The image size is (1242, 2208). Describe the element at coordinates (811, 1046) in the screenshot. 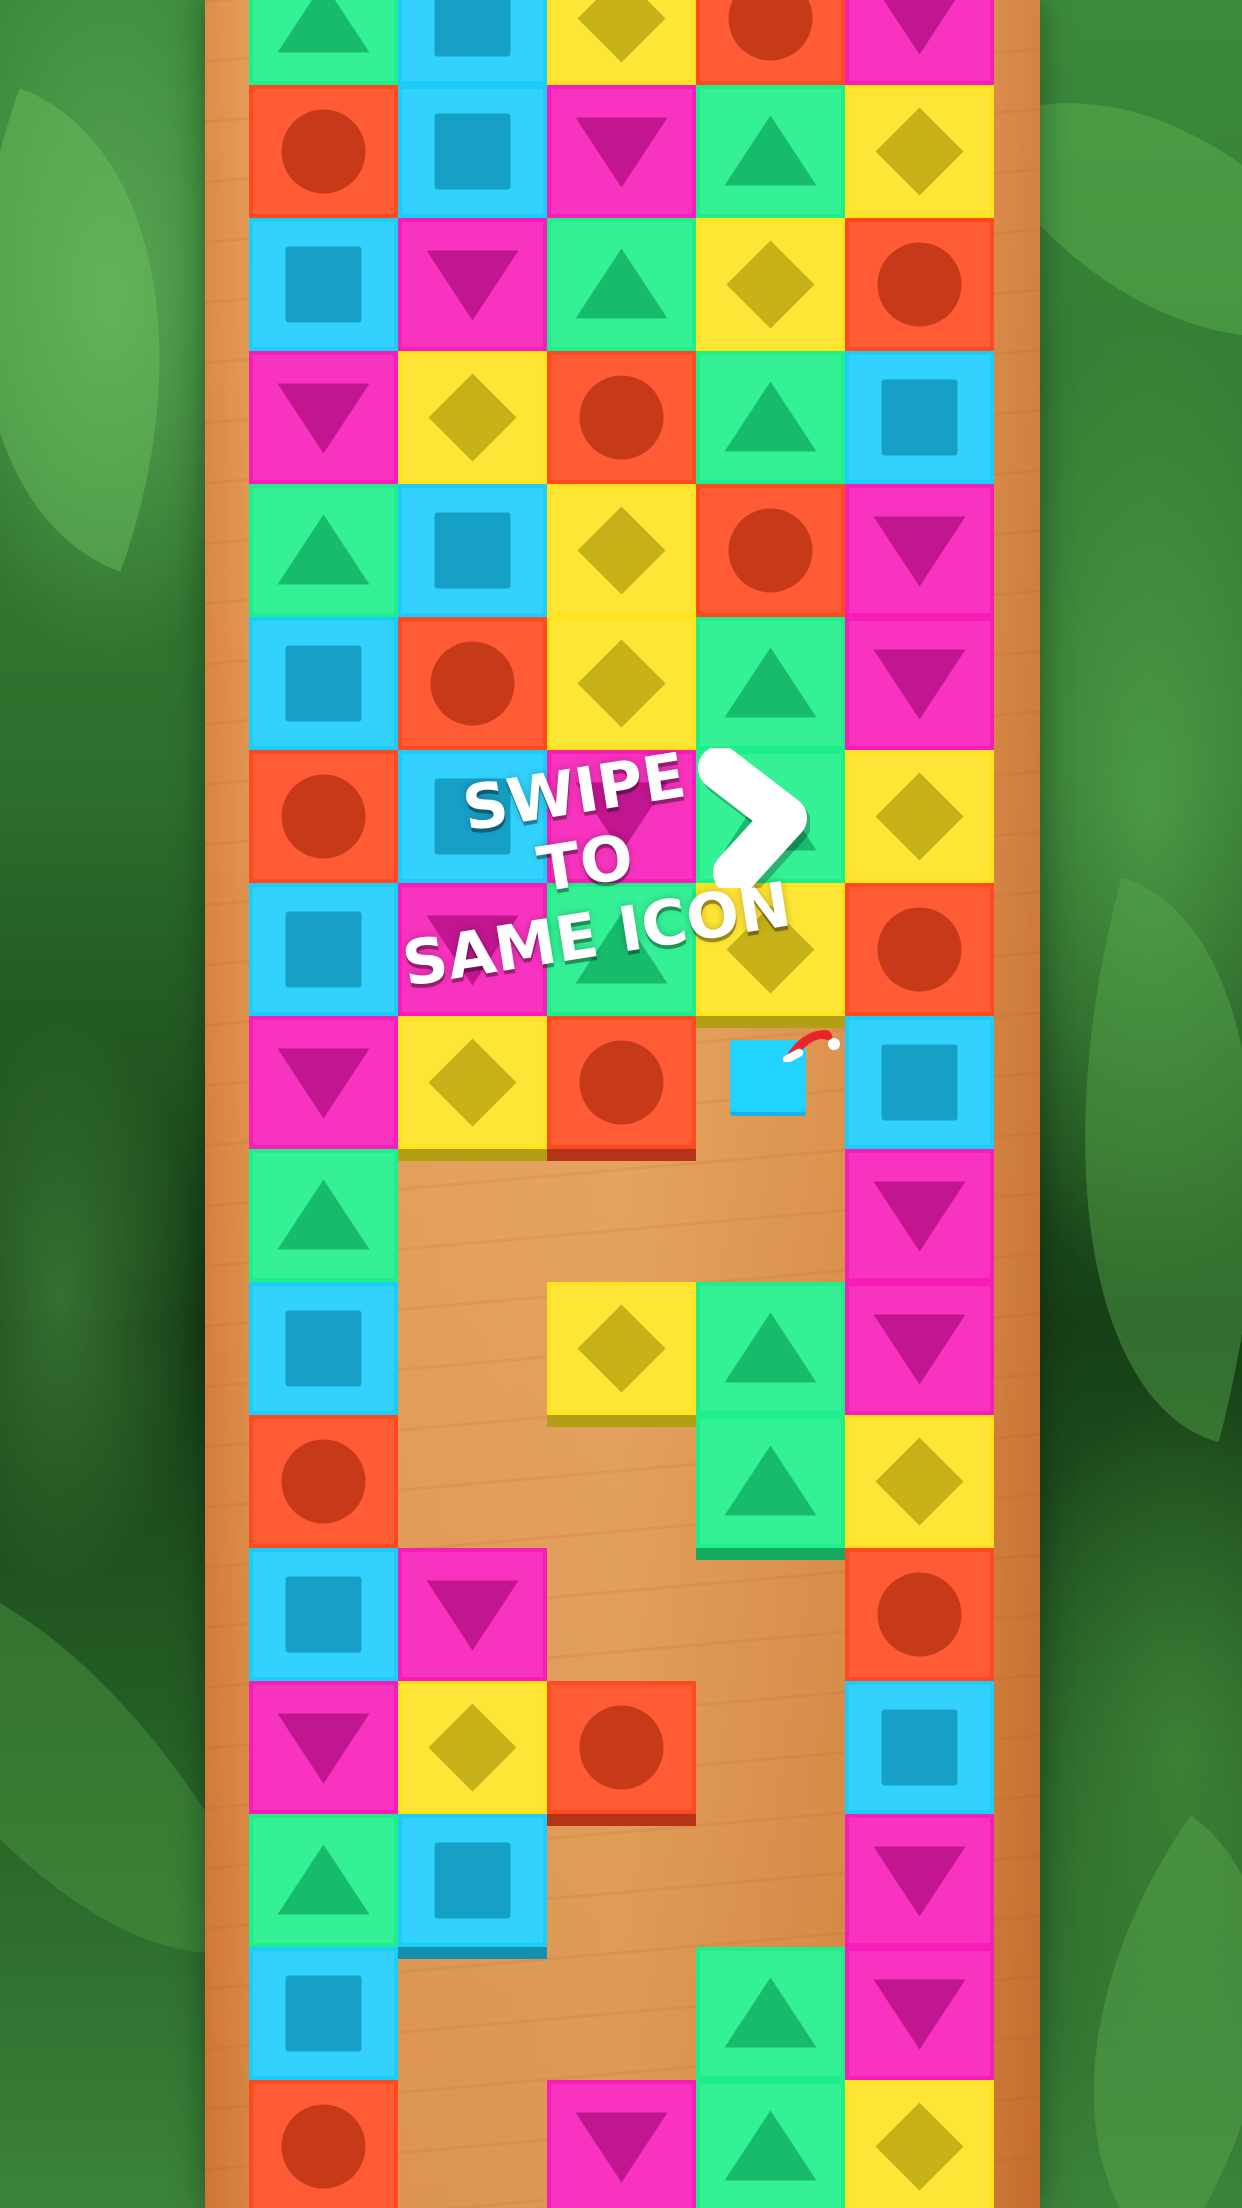

I see `santa-hat-icon` at that location.